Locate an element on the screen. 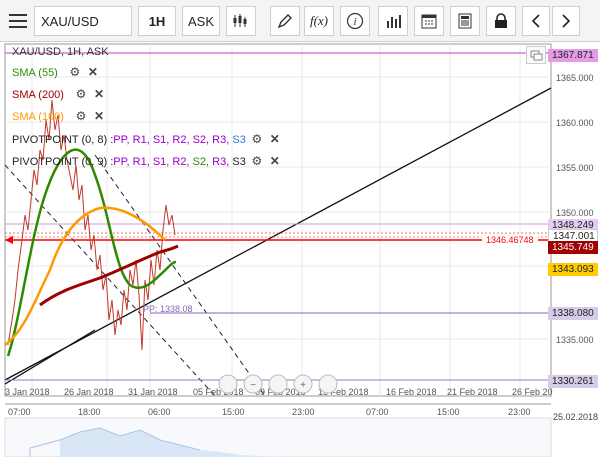  timeframe-selector: 1H is located at coordinates (157, 21).